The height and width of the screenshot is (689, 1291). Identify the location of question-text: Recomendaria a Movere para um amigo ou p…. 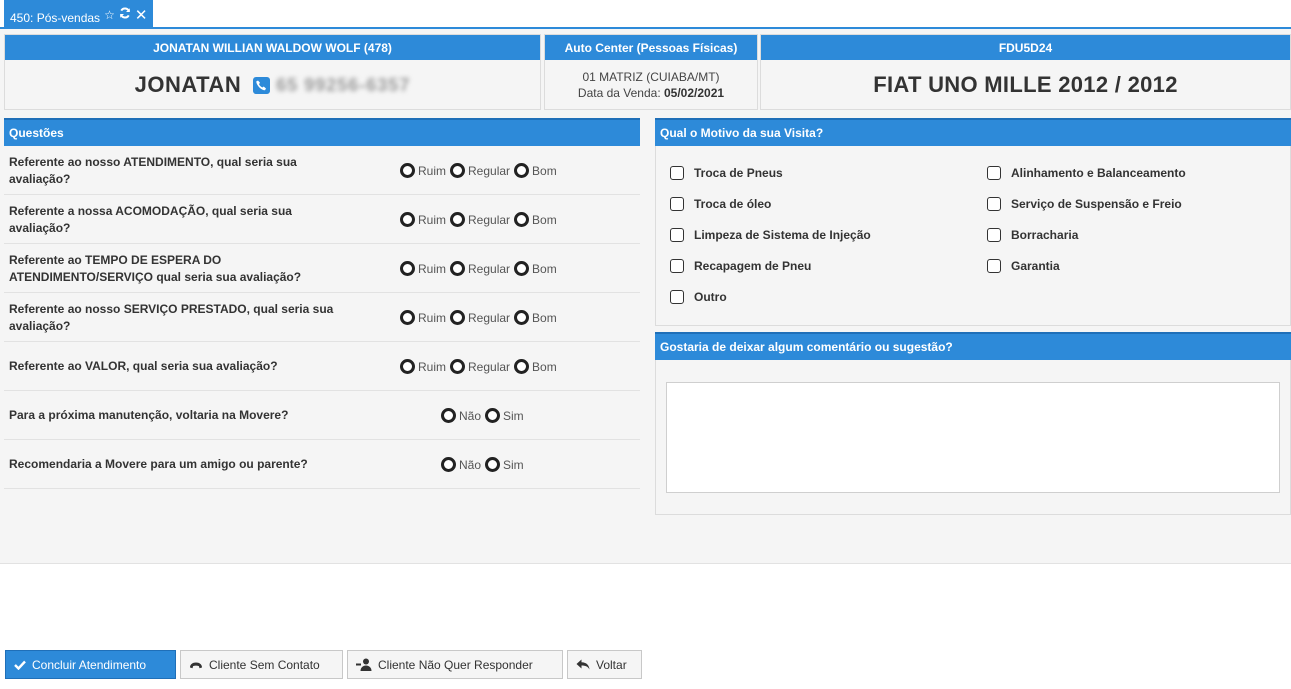
(158, 464).